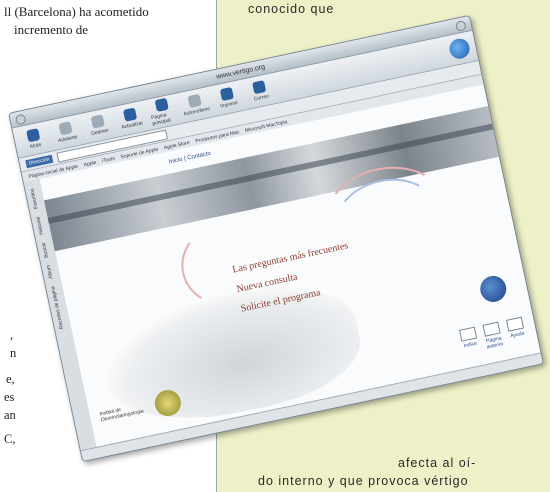 This screenshot has width=550, height=492. What do you see at coordinates (10, 379) in the screenshot?
I see `left-margin-fragment: e,` at bounding box center [10, 379].